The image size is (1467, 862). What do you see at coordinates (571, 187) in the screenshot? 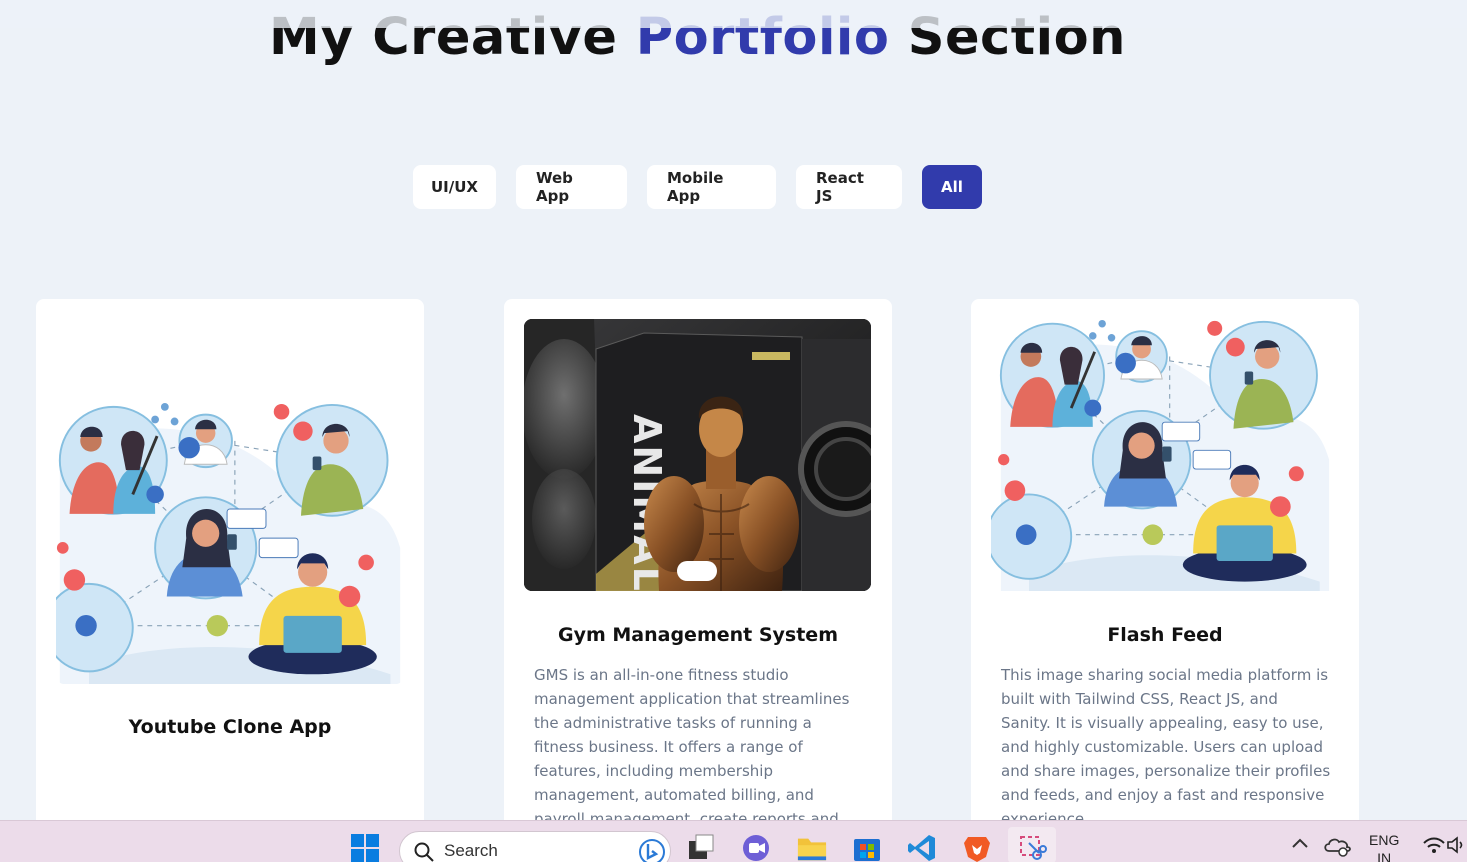
I see `filter-web-app-button: Web App` at bounding box center [571, 187].